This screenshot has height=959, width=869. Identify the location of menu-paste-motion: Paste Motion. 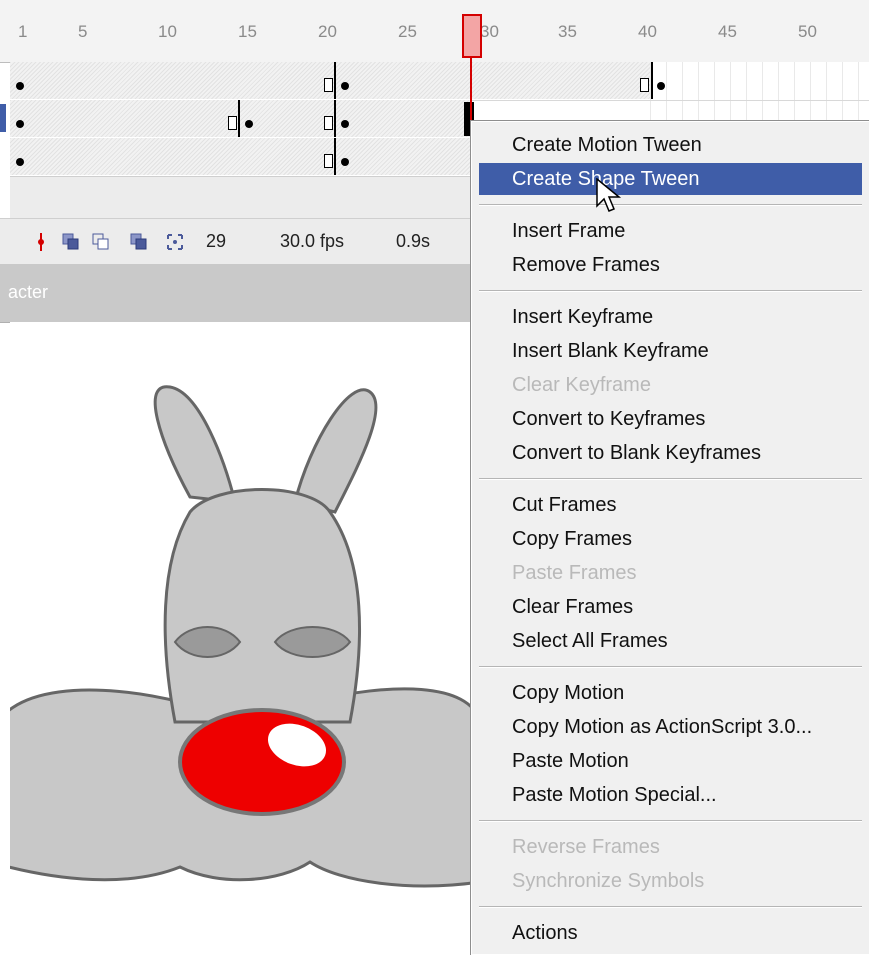
(670, 761).